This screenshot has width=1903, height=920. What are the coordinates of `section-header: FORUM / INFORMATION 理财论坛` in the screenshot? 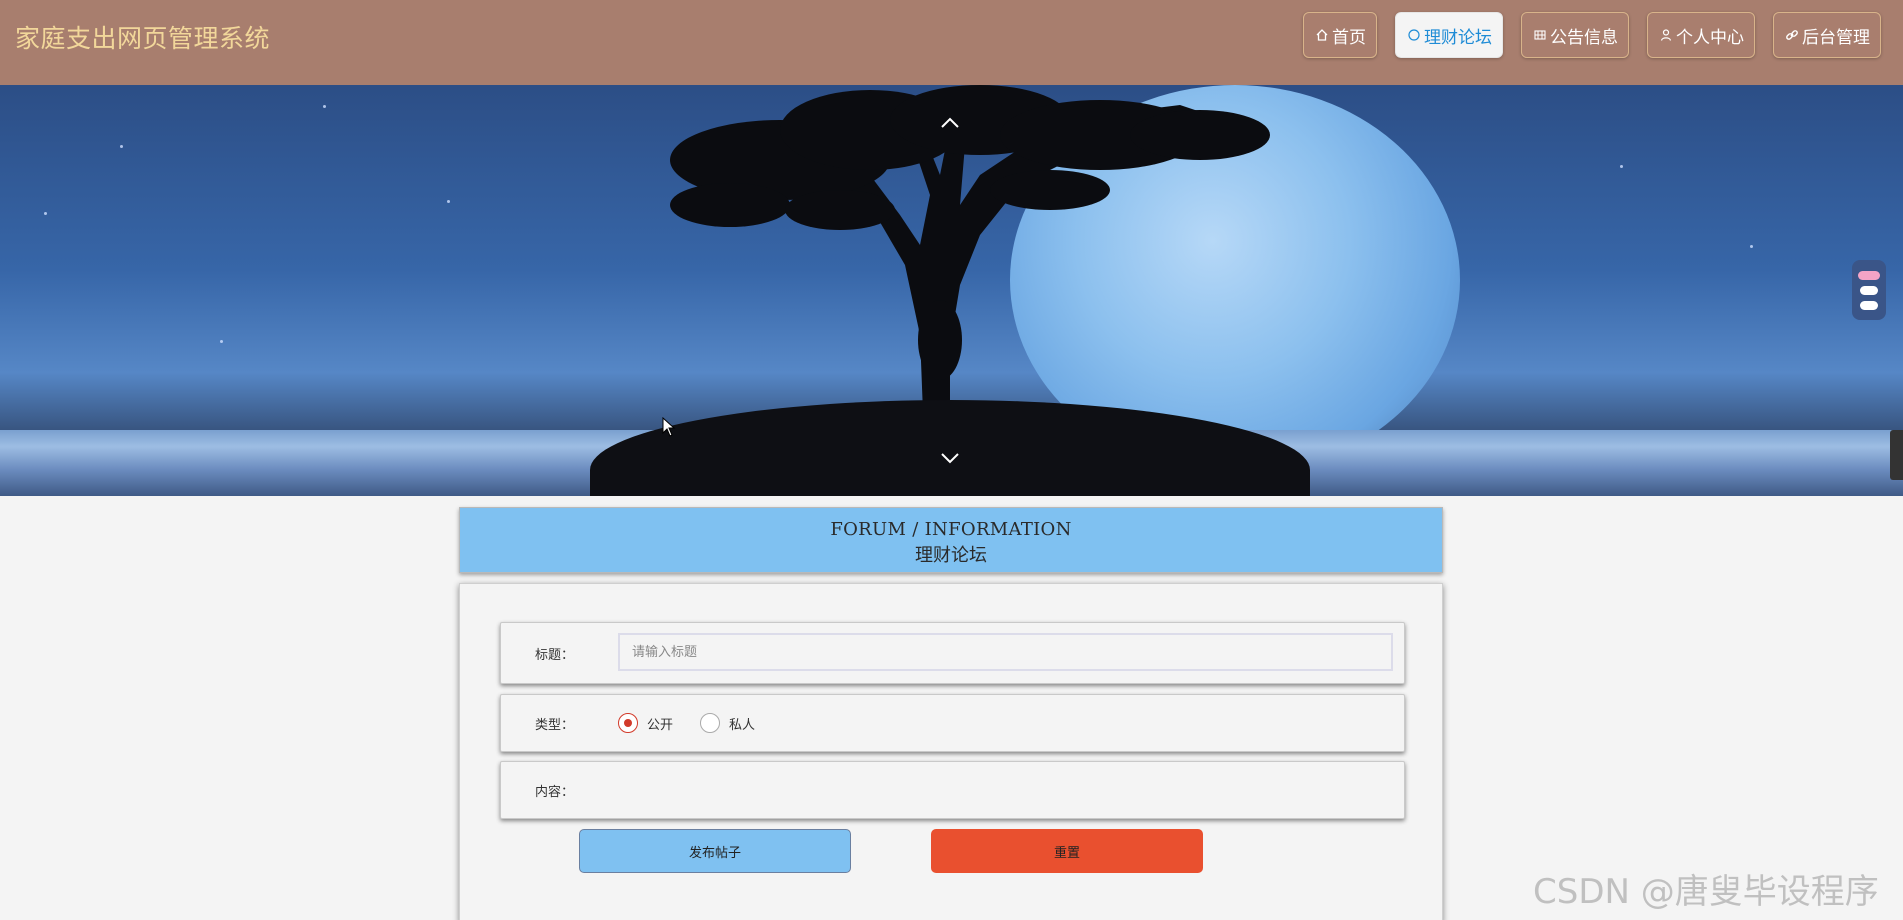 It's located at (951, 540).